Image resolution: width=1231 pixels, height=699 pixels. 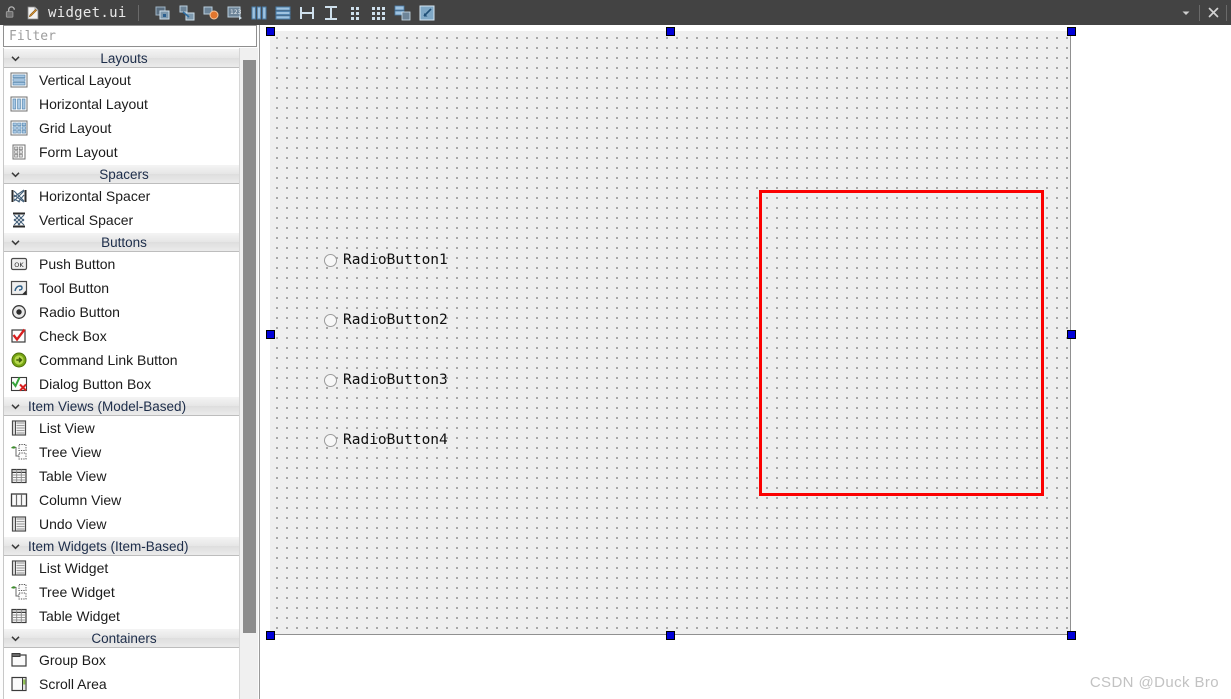 What do you see at coordinates (122, 264) in the screenshot?
I see `widget-box-item-push-button: OK Push Button` at bounding box center [122, 264].